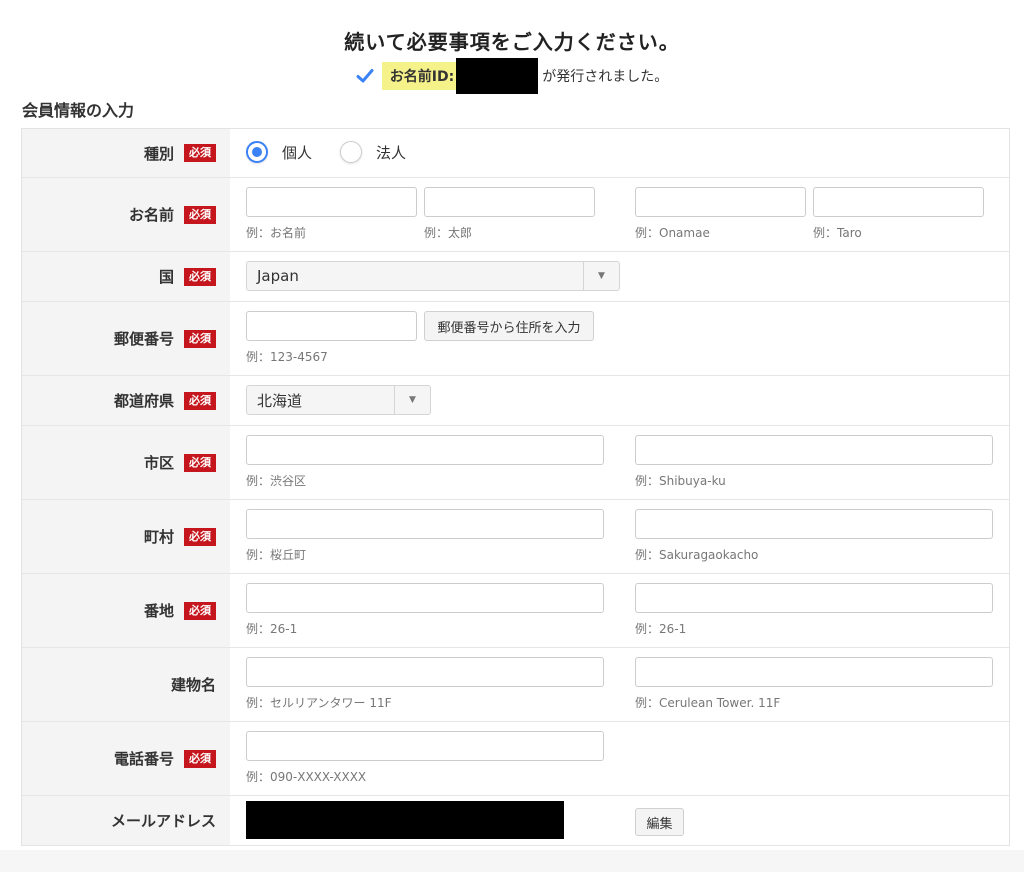 Image resolution: width=1024 pixels, height=872 pixels. Describe the element at coordinates (419, 76) in the screenshot. I see `member-id-label: お名前ID:` at that location.